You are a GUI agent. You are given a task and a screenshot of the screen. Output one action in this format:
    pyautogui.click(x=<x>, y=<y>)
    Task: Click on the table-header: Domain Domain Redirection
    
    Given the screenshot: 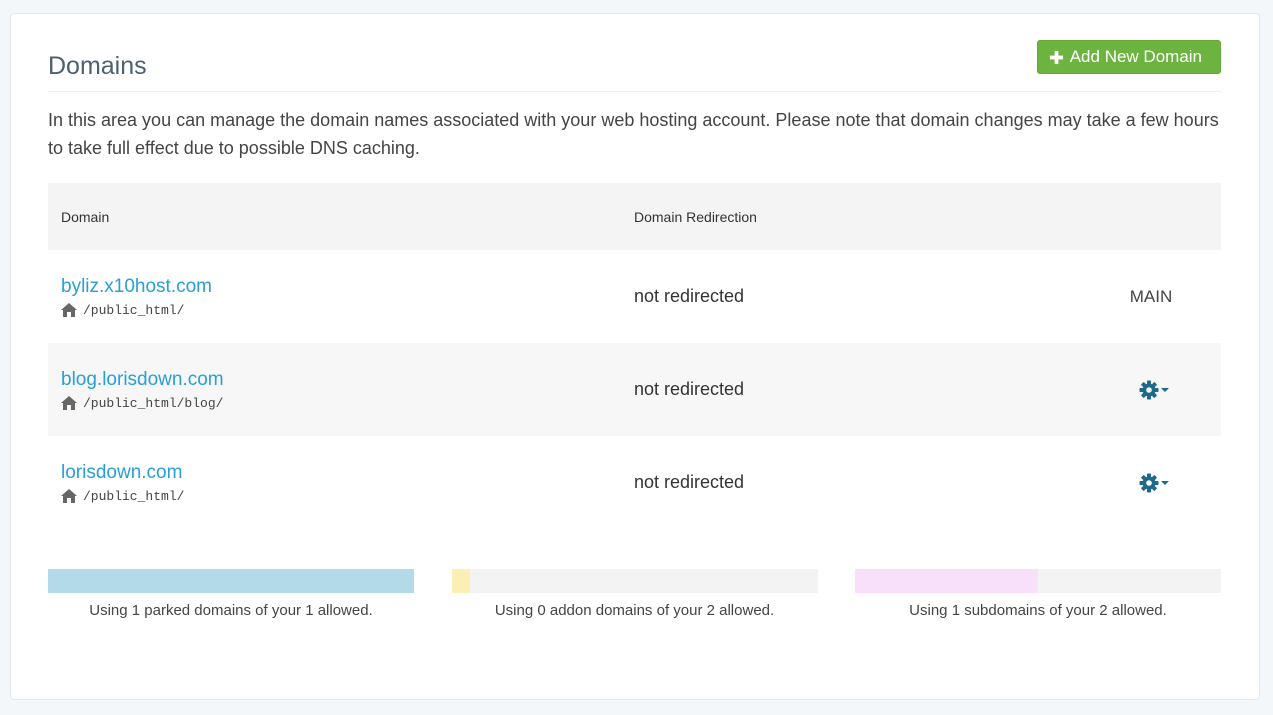 What is the action you would take?
    pyautogui.click(x=634, y=216)
    